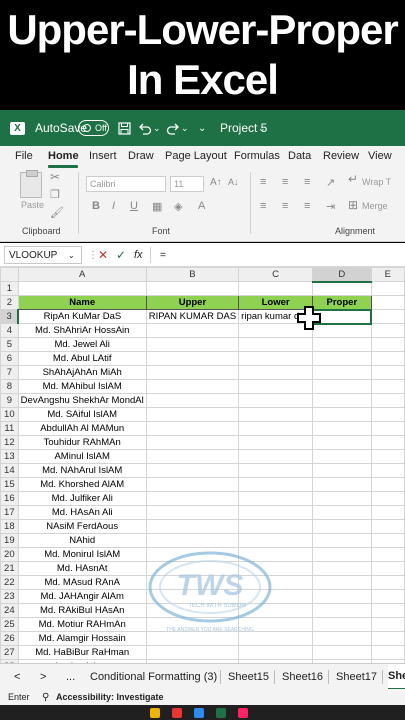 This screenshot has height=720, width=405. Describe the element at coordinates (82, 372) in the screenshot. I see `cell-name: ShAhAjAhAn MiAh` at that location.